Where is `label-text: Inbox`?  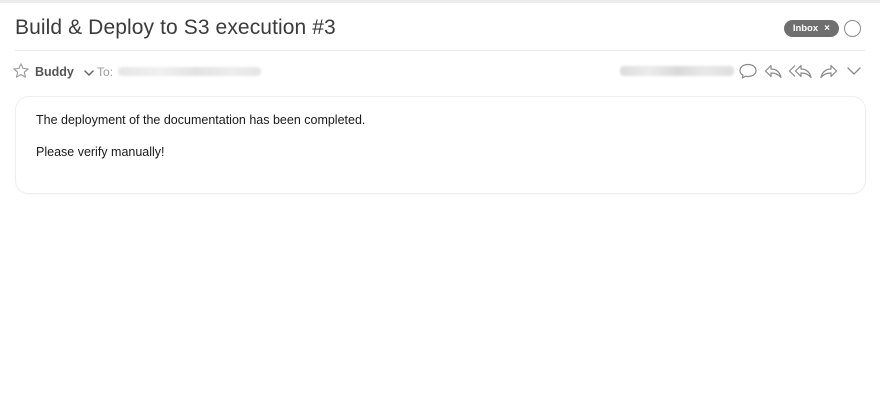
label-text: Inbox is located at coordinates (805, 28).